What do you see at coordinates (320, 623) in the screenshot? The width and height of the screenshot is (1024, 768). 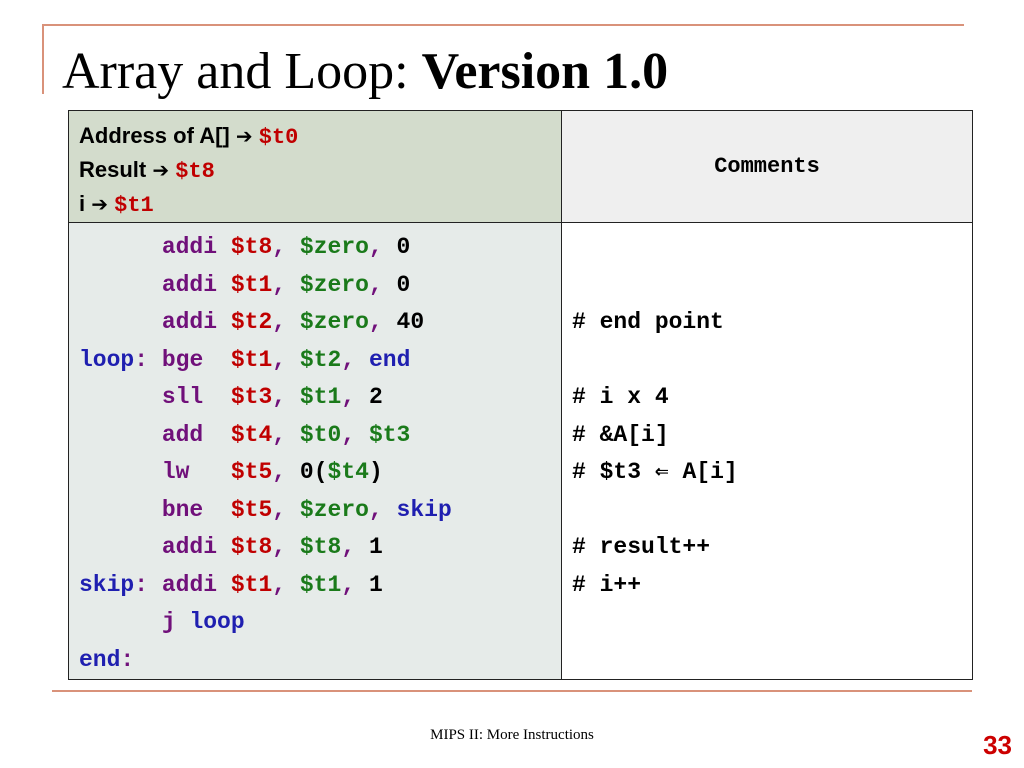 I see `code-line: j loop` at bounding box center [320, 623].